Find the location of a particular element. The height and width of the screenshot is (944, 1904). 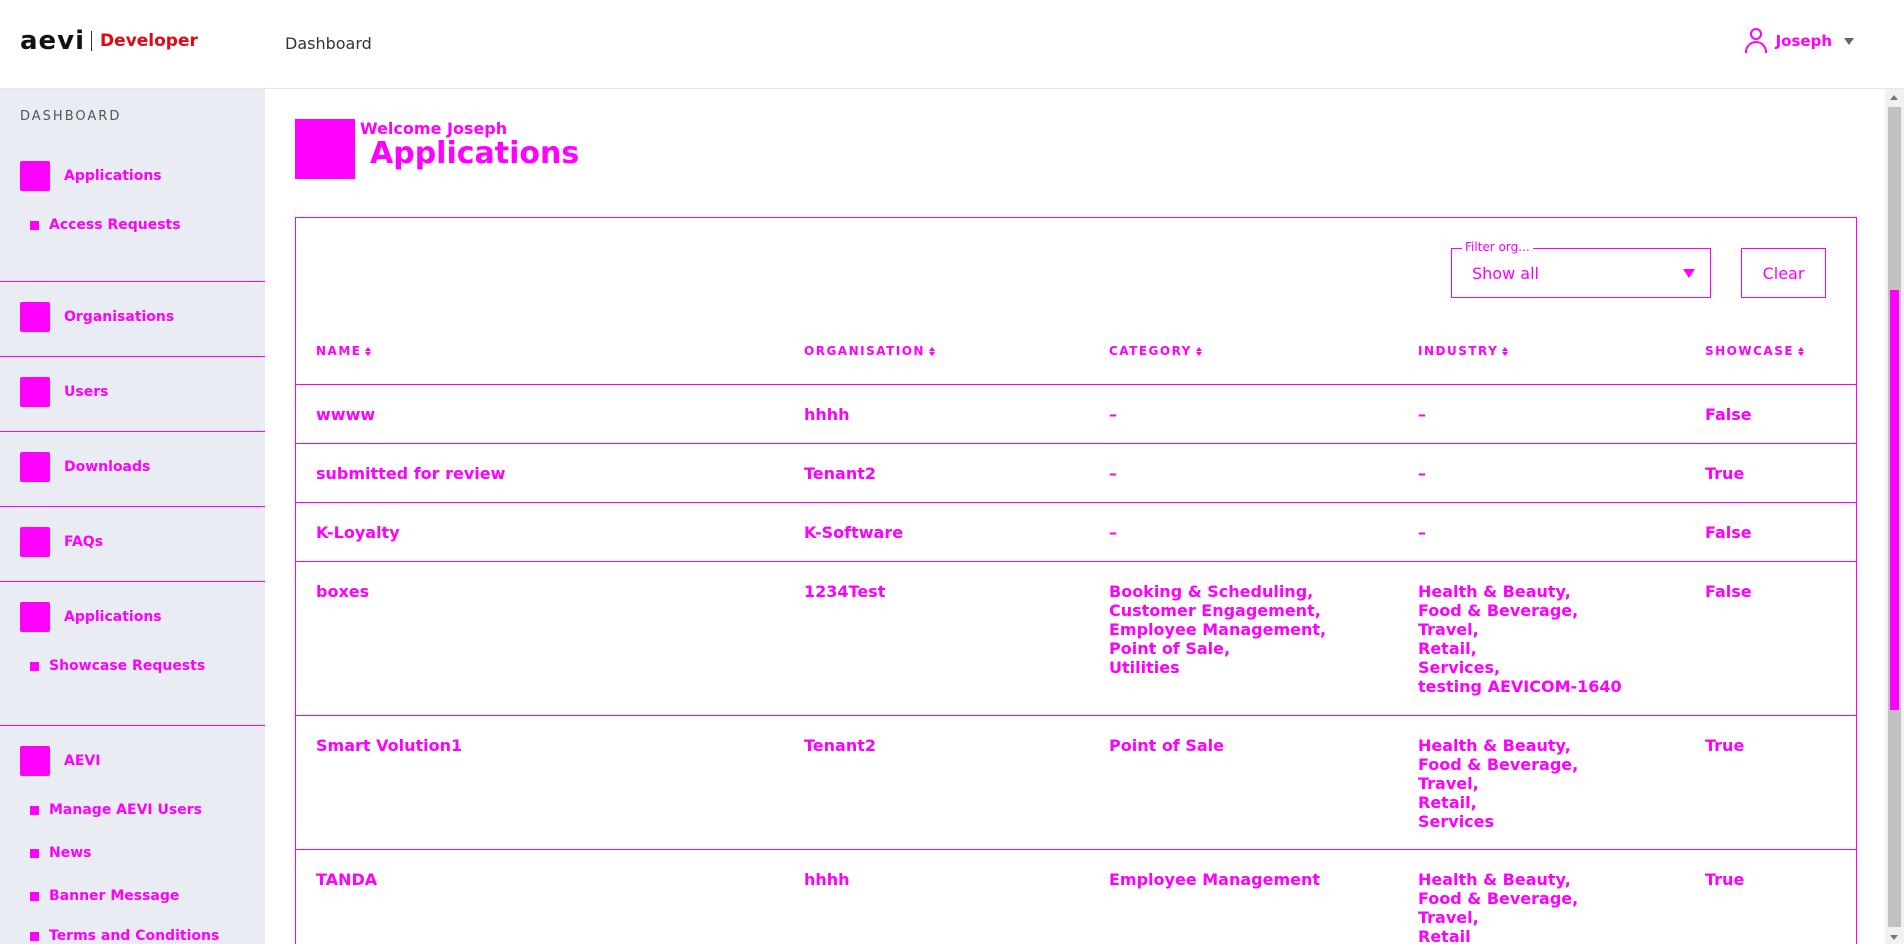

sidebar-item-faqs: FAQs is located at coordinates (132, 542).